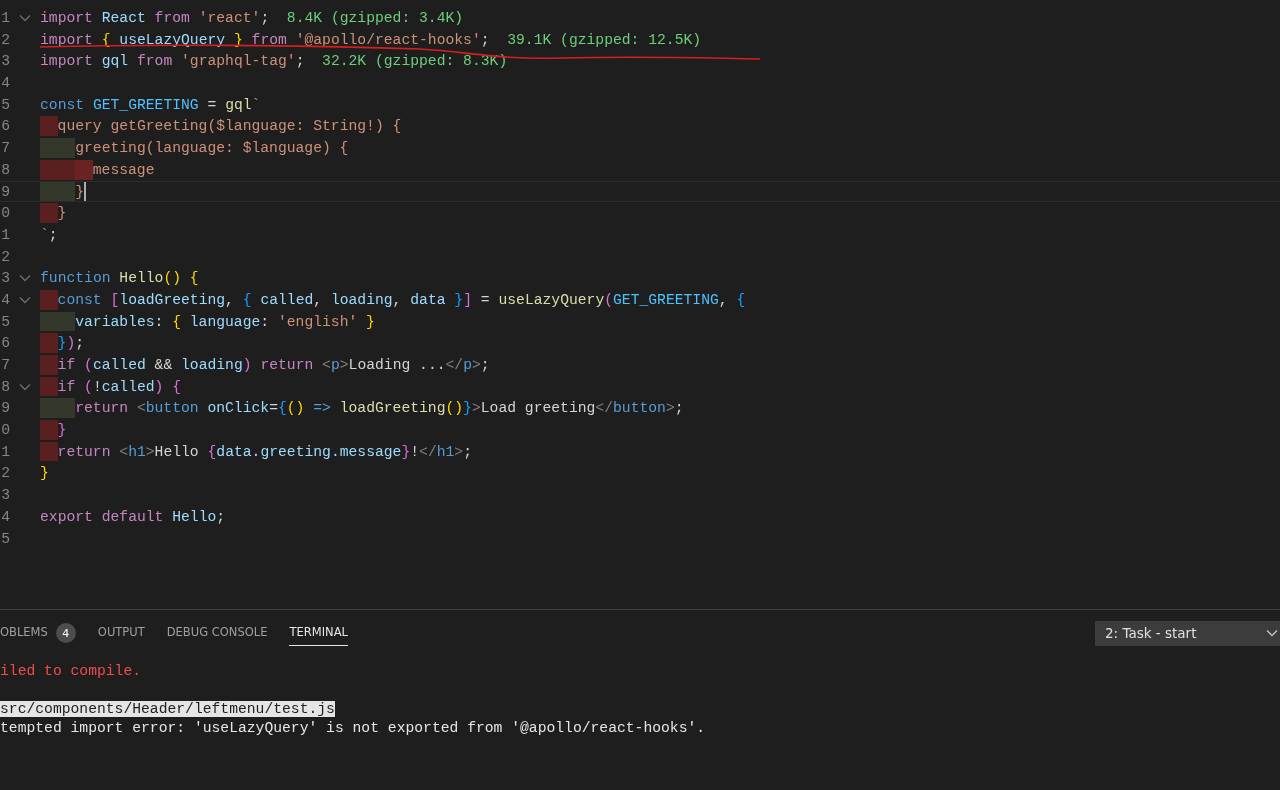 This screenshot has height=790, width=1280. I want to click on code-line: import React from 'react'; 8.4K (gzipped: 3.4K), so click(252, 18).